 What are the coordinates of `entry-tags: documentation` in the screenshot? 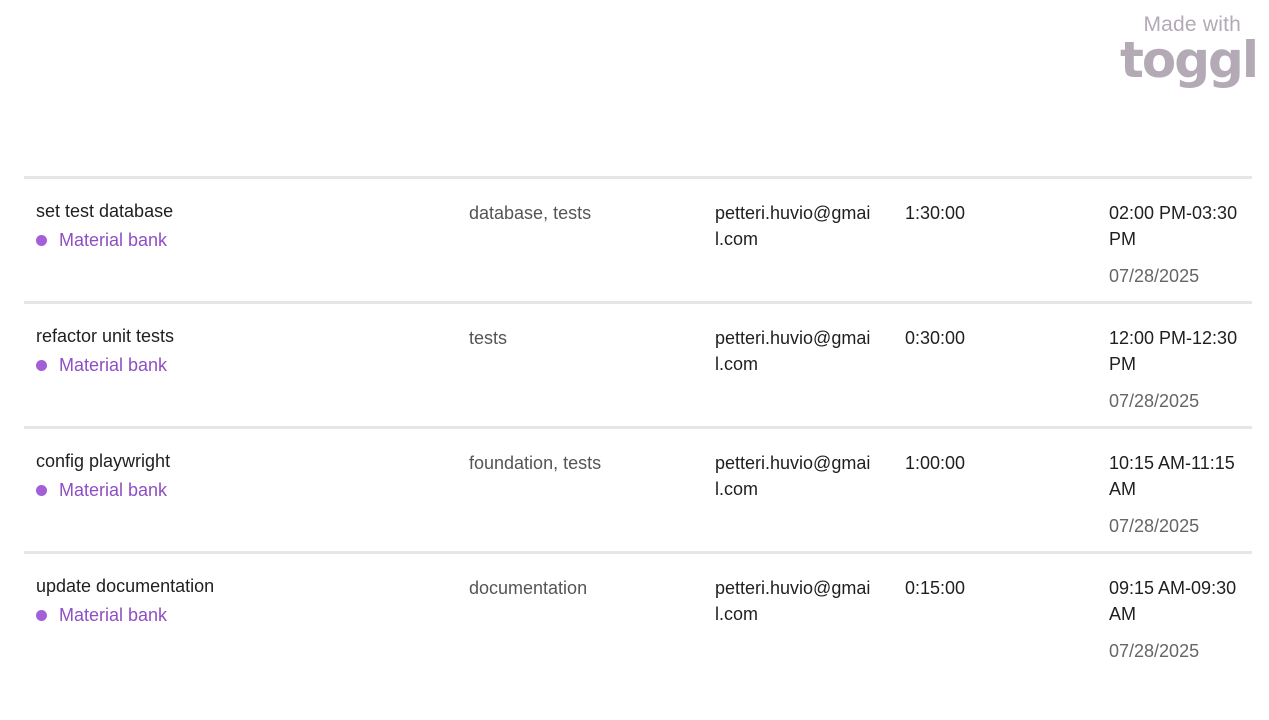 It's located at (528, 588).